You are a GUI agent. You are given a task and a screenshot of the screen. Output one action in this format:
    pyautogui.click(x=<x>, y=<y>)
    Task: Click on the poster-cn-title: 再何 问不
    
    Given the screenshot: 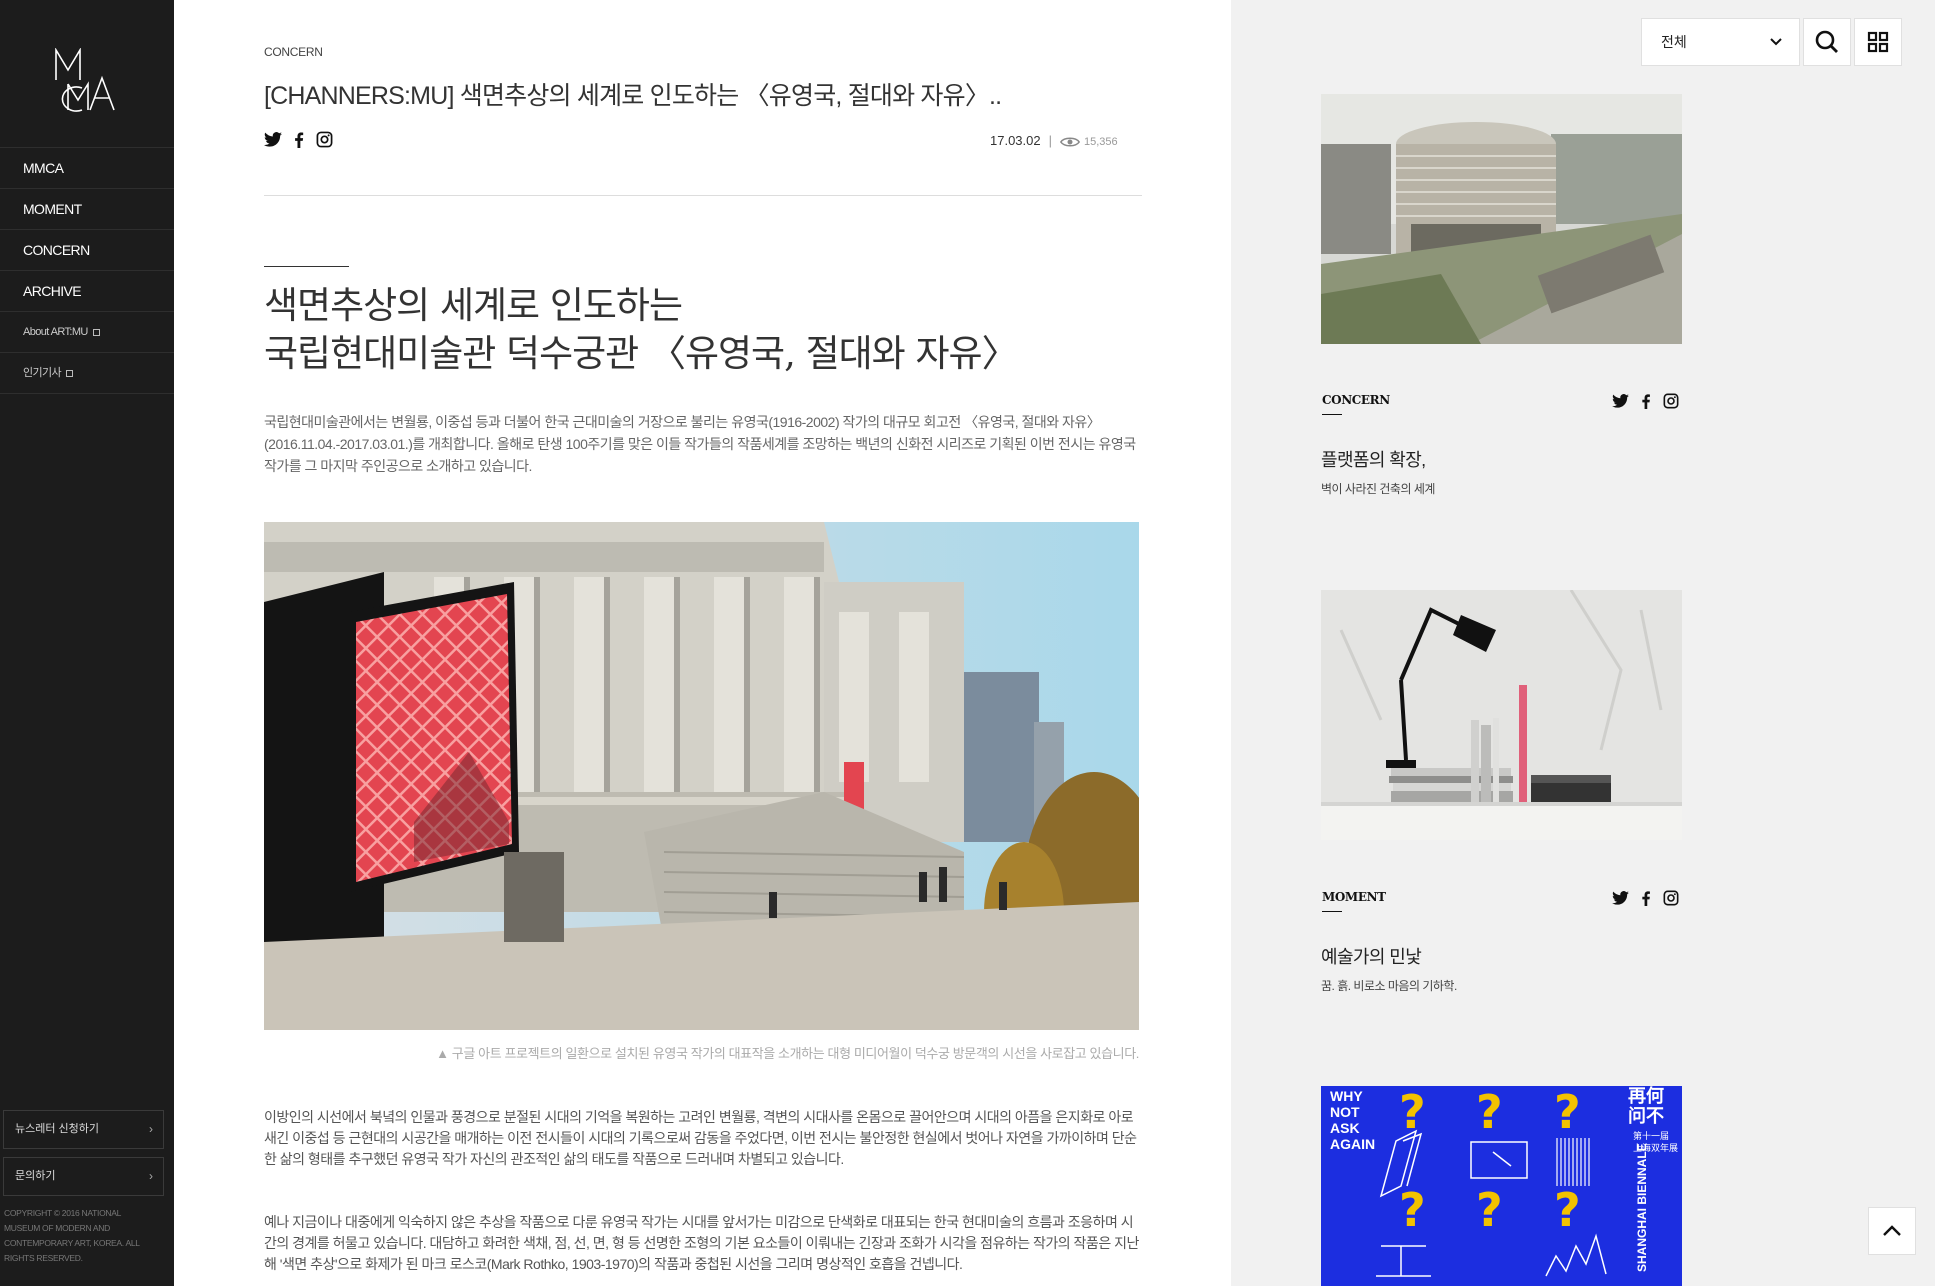 What is the action you would take?
    pyautogui.click(x=1646, y=1106)
    